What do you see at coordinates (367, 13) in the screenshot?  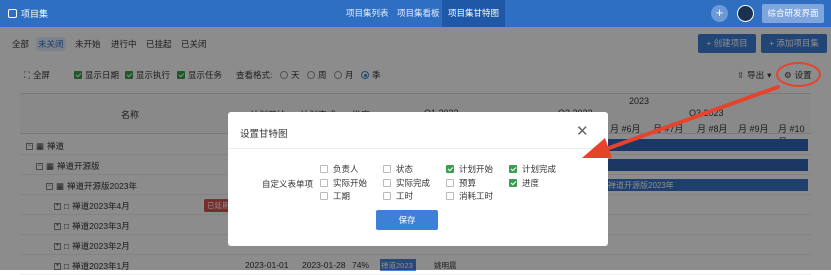 I see `tab-project-set-list: 项目集列表` at bounding box center [367, 13].